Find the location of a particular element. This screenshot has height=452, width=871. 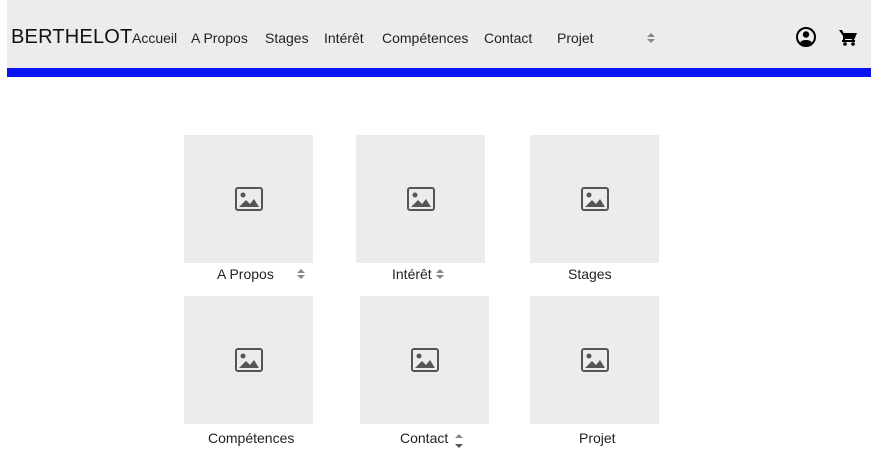

user-circle-icon is located at coordinates (806, 37).